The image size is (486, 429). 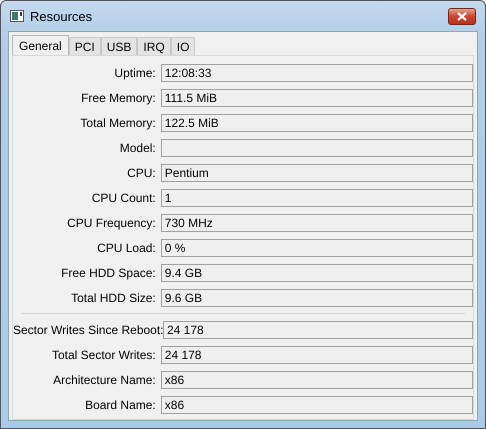 I want to click on field-label: CPU Frequency:, so click(x=111, y=223).